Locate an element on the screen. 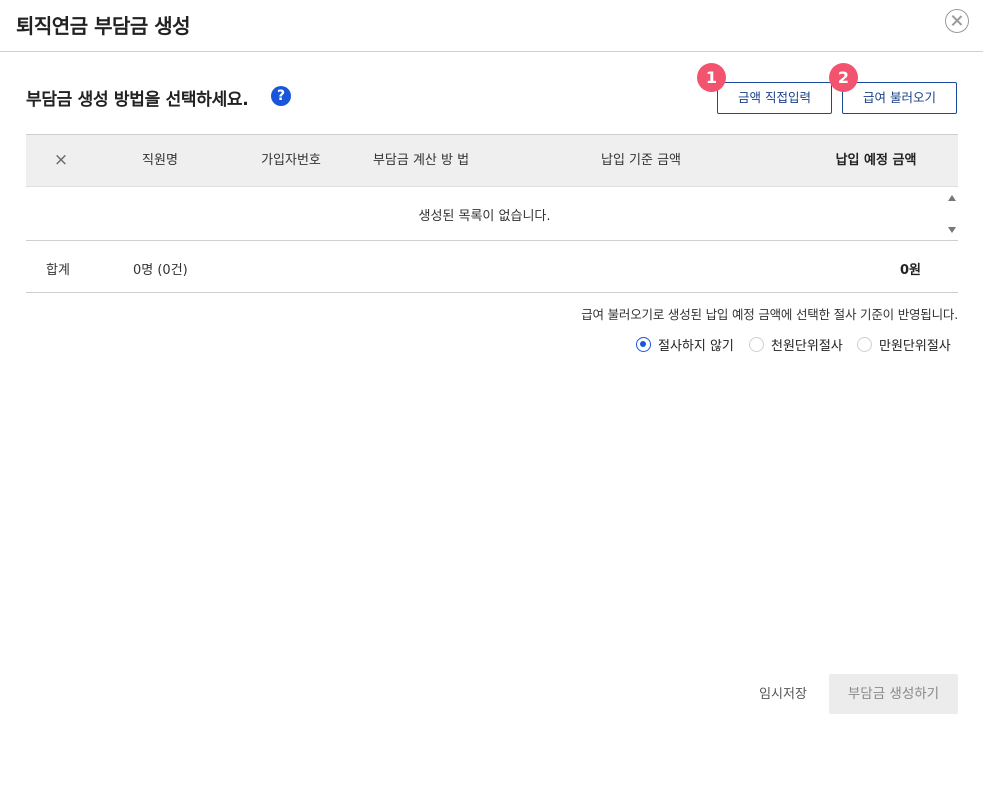 Image resolution: width=983 pixels, height=787 pixels. radio-thousand-rounding: 천원단위절사 is located at coordinates (796, 344).